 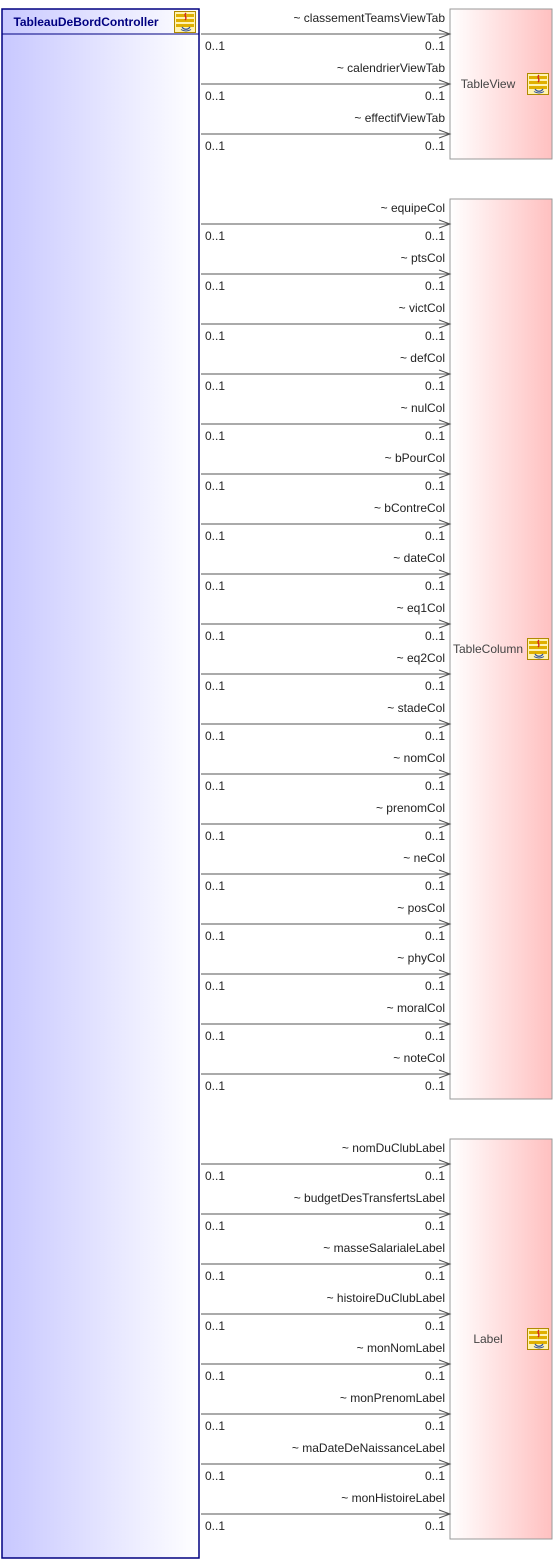 I want to click on association: ~ phyCol 0..1 0..1, so click(x=326, y=972).